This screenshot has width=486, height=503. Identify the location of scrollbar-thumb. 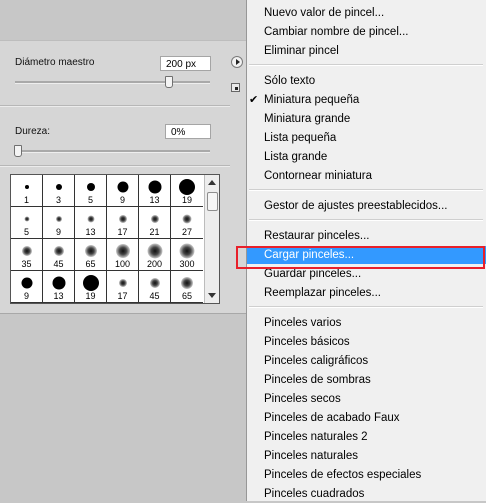
(212, 201).